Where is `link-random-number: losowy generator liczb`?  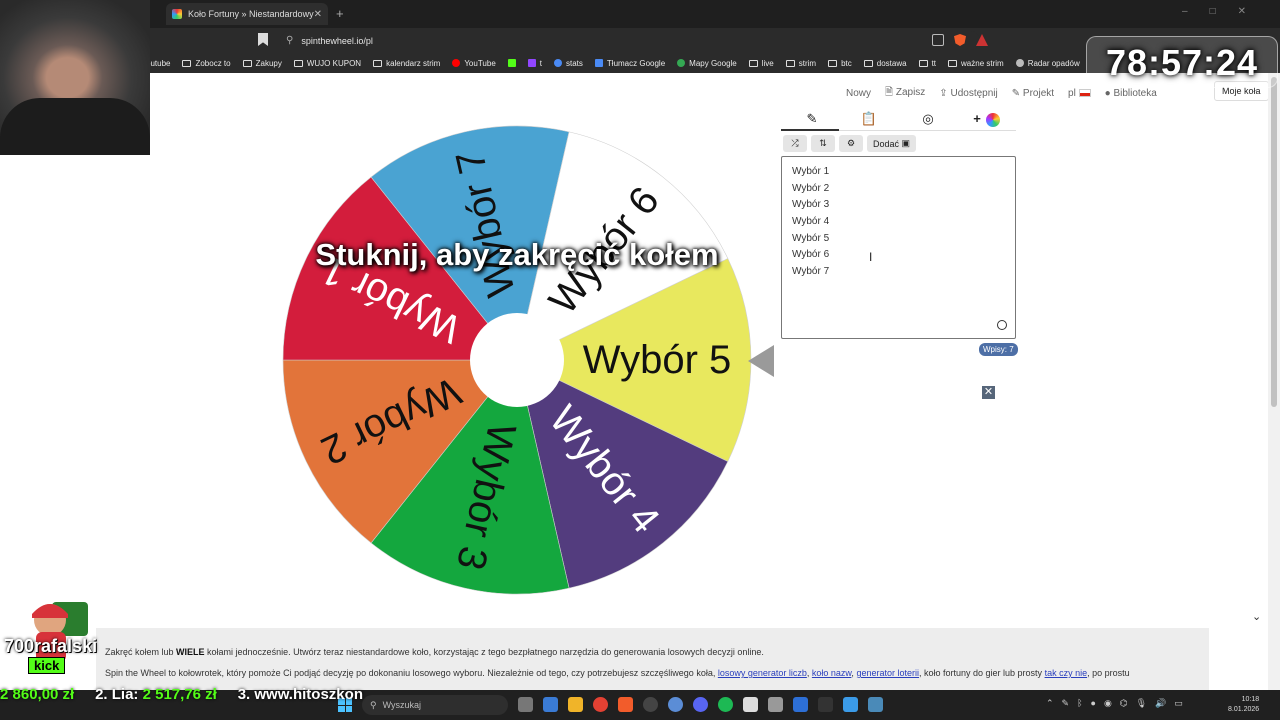 link-random-number: losowy generator liczb is located at coordinates (762, 673).